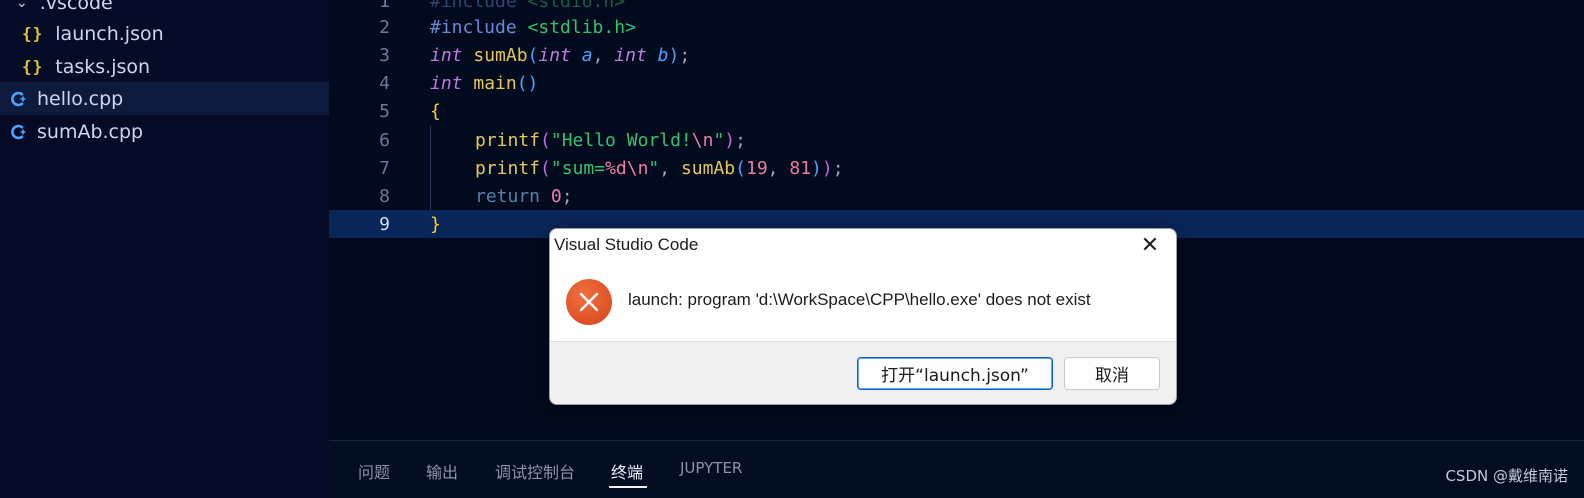 This screenshot has height=498, width=1584. What do you see at coordinates (489, 83) in the screenshot?
I see `code-token: main` at bounding box center [489, 83].